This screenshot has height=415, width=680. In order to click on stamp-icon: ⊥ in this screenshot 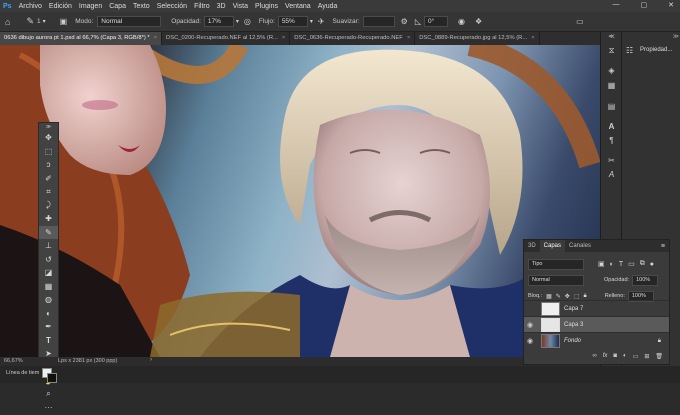, I will do `click(48, 246)`.